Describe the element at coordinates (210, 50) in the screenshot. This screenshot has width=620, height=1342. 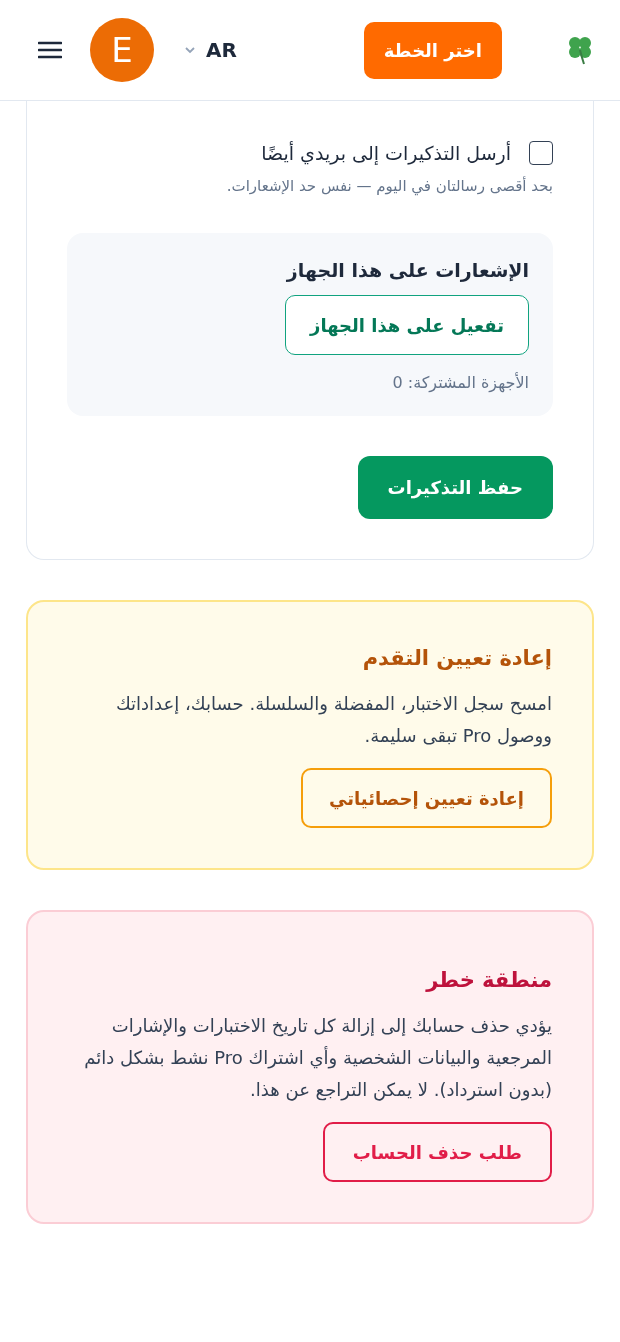
I see `language-selector: AR` at that location.